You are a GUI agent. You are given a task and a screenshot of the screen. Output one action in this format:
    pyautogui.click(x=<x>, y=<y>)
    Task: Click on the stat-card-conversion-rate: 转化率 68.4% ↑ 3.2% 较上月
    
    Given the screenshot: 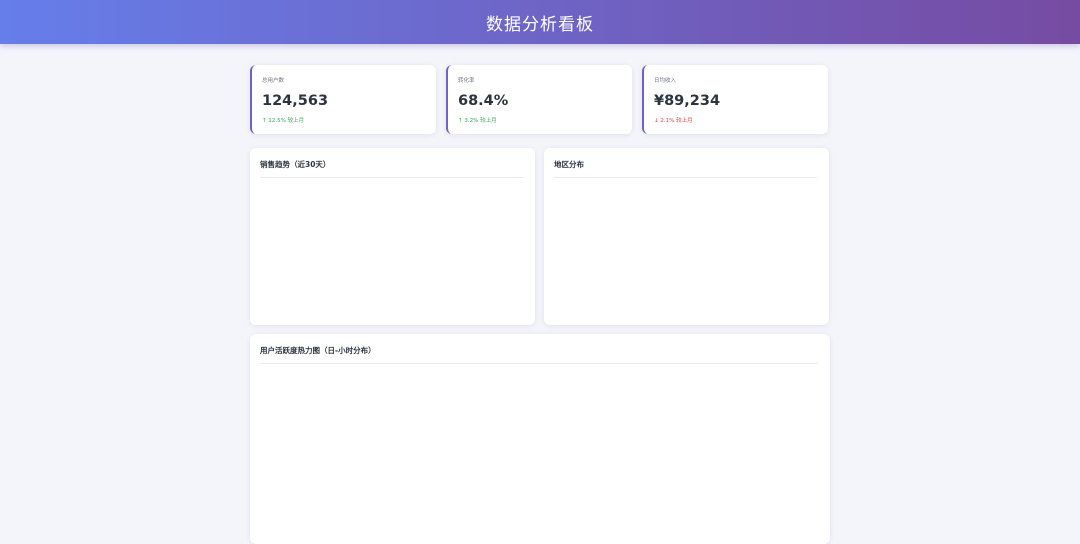 What is the action you would take?
    pyautogui.click(x=539, y=99)
    